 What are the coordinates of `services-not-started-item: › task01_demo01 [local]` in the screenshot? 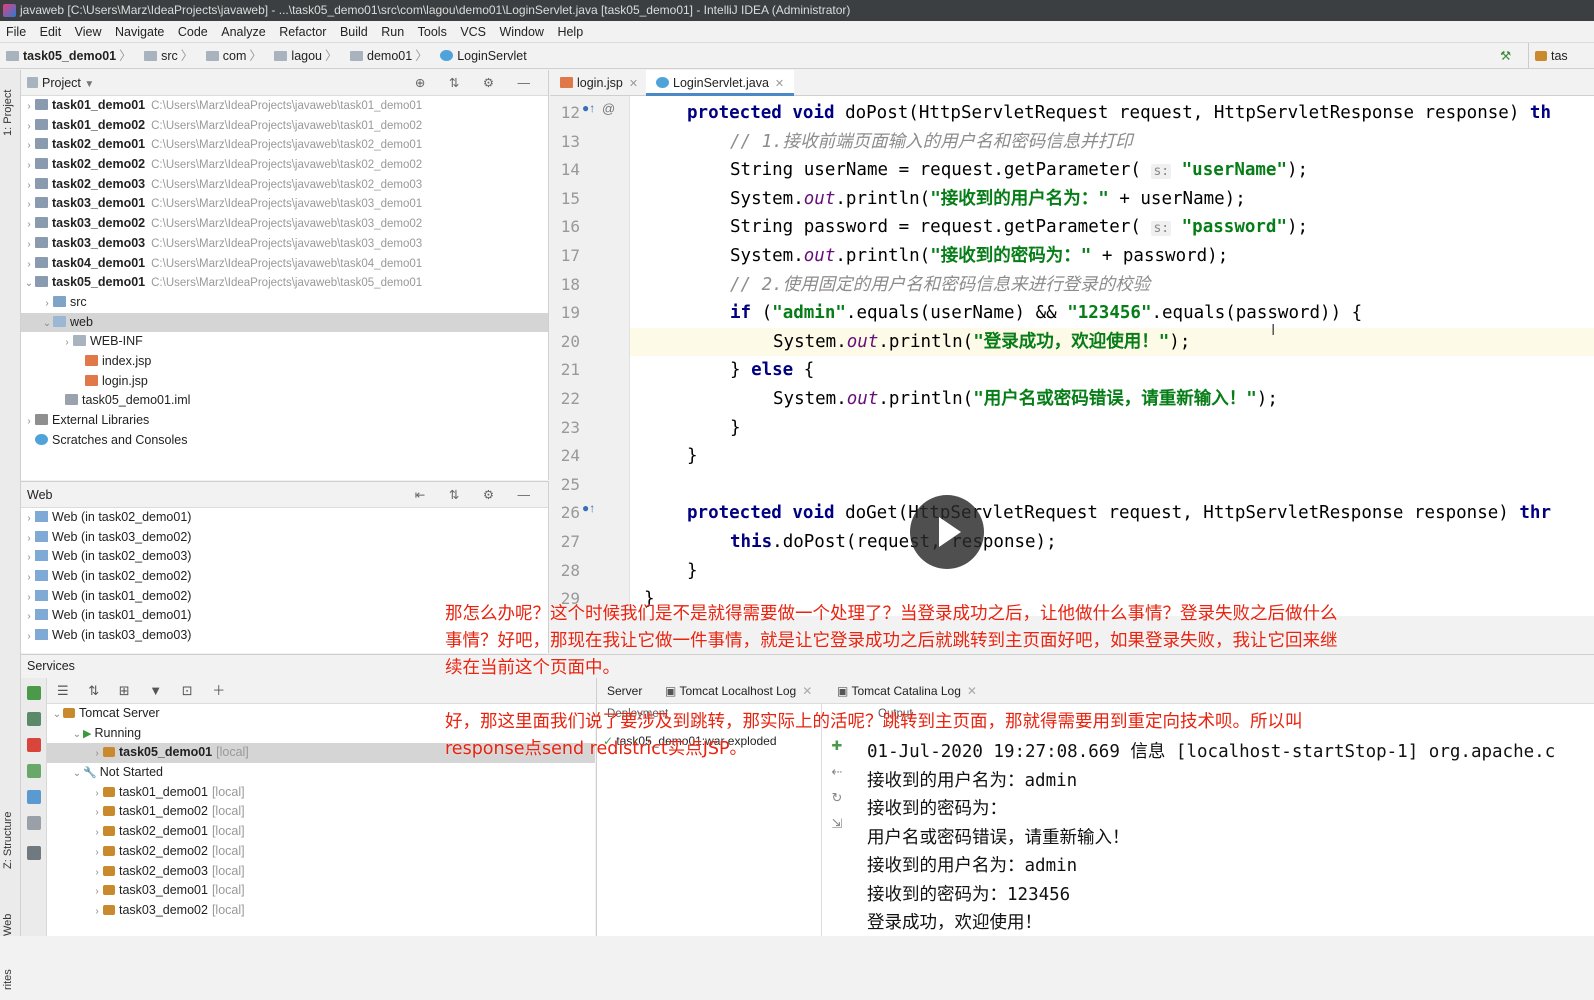 It's located at (321, 793).